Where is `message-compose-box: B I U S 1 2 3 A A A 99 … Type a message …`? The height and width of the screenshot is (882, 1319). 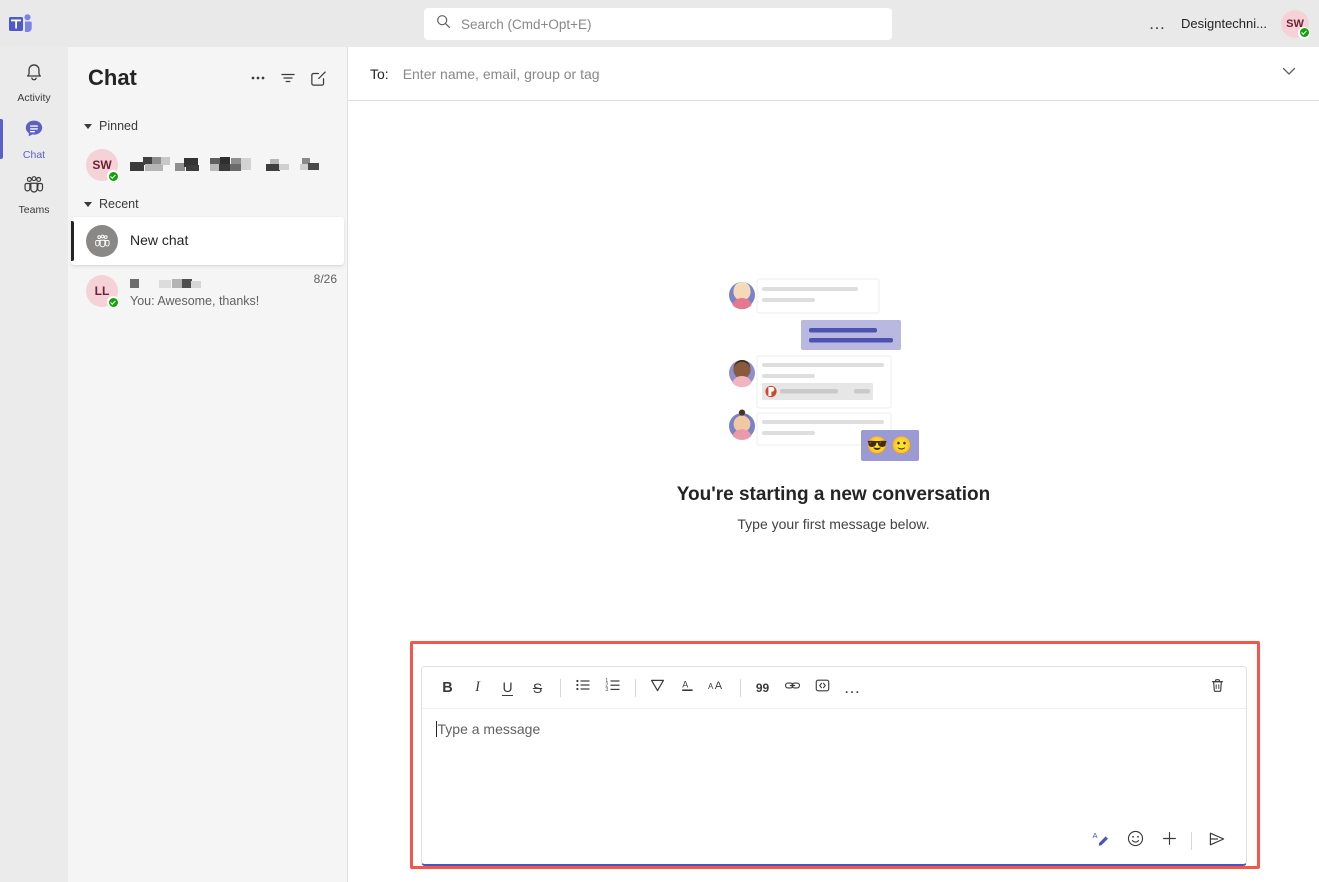 message-compose-box: B I U S 1 2 3 A A A 99 … Type a message … is located at coordinates (833, 766).